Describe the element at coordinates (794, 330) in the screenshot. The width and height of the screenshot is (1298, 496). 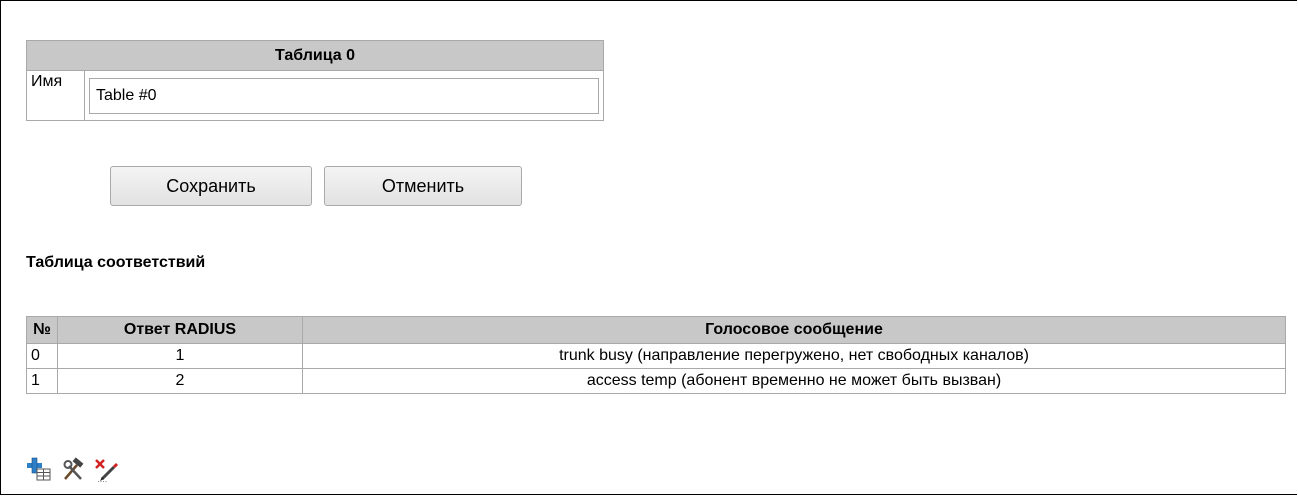
I see `column-header-message: Голосовое сообщение` at that location.